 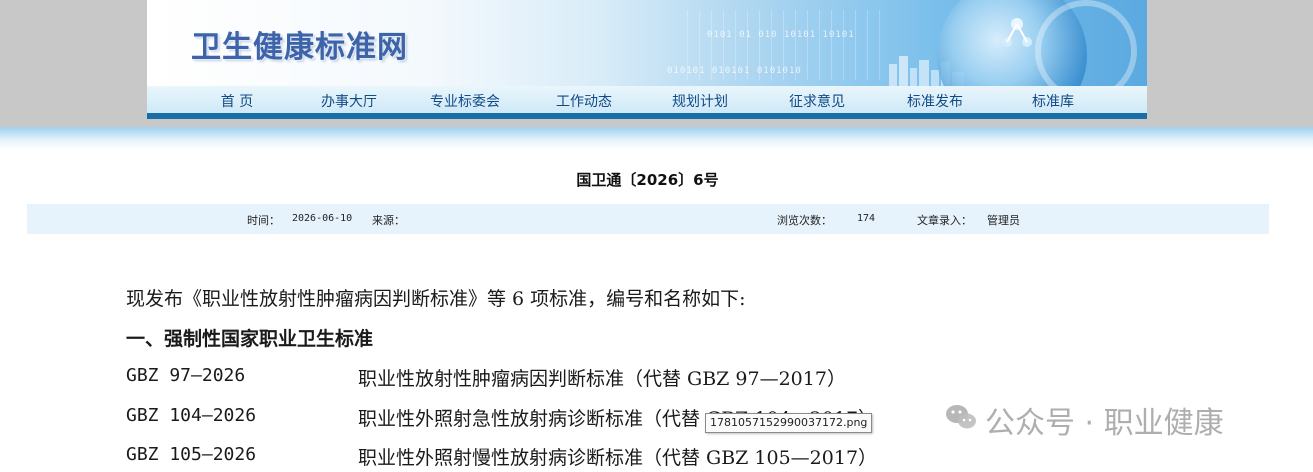 I want to click on banner-binary-text: 0101 01 010 10101 10101, so click(x=781, y=35).